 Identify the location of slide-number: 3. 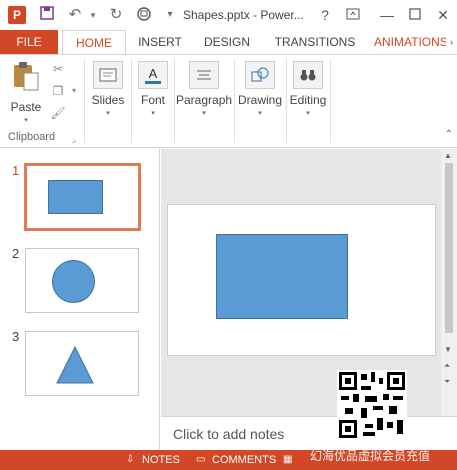
(16, 336).